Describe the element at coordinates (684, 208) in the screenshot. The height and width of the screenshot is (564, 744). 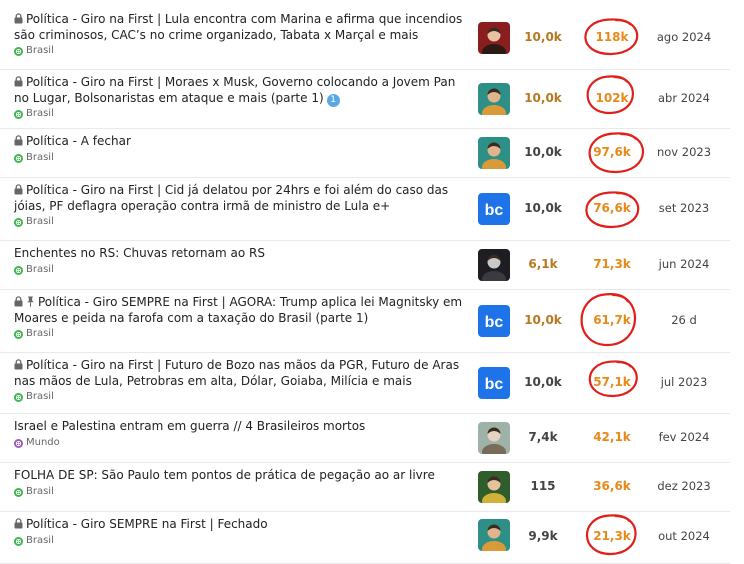
I see `activity-date: set 2023` at that location.